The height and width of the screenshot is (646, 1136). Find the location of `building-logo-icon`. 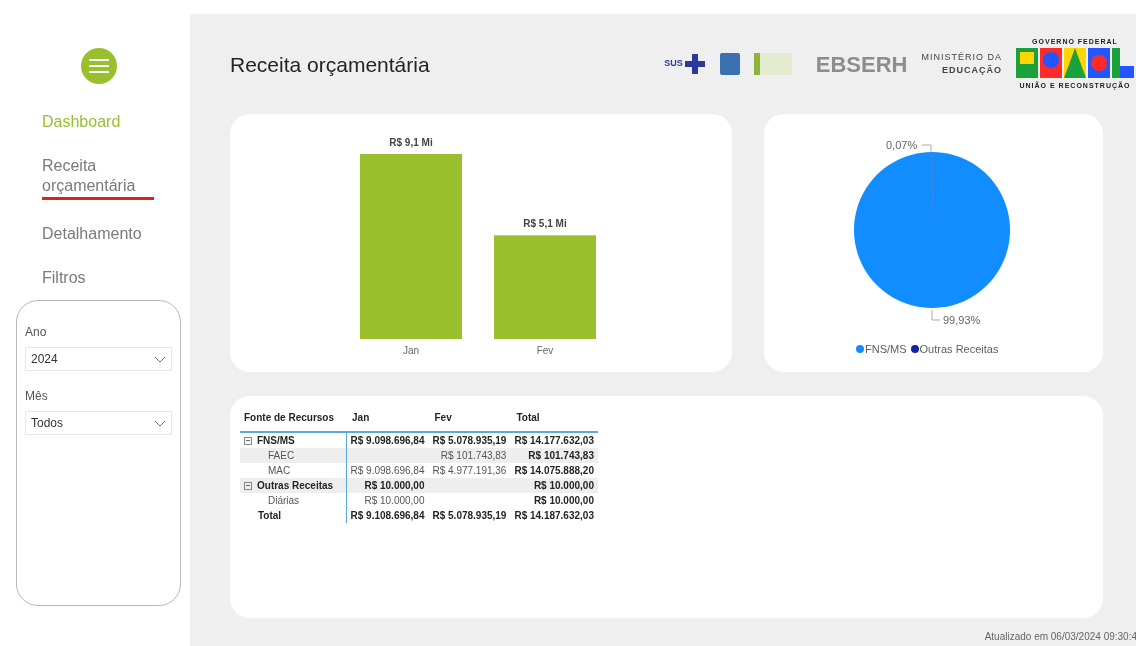

building-logo-icon is located at coordinates (729, 64).